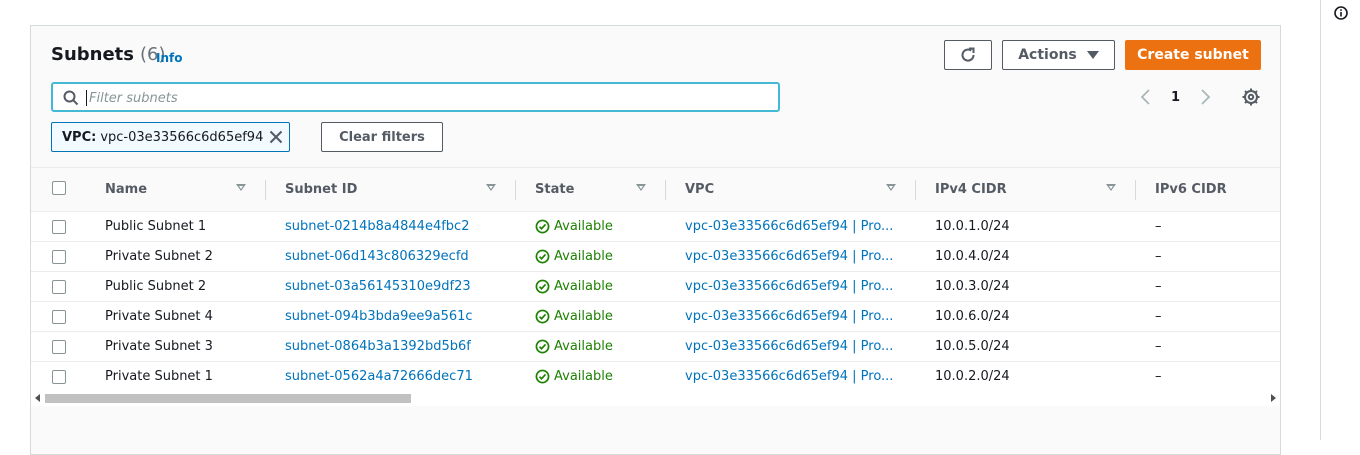 This screenshot has height=455, width=1360. Describe the element at coordinates (108, 54) in the screenshot. I see `page-title: Subnets (6)` at that location.